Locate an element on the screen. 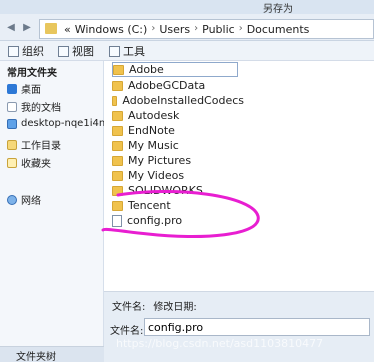 The image size is (374, 362). sidebar-item-label: 桌面 is located at coordinates (31, 90).